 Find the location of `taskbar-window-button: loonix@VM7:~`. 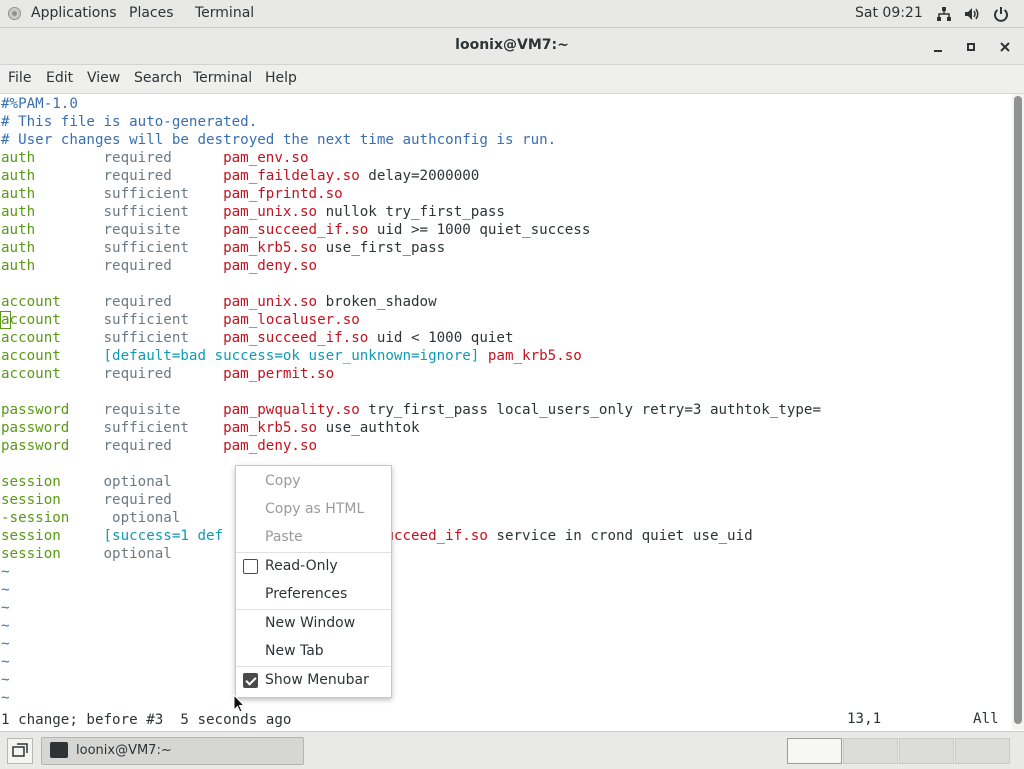

taskbar-window-button: loonix@VM7:~ is located at coordinates (172, 751).